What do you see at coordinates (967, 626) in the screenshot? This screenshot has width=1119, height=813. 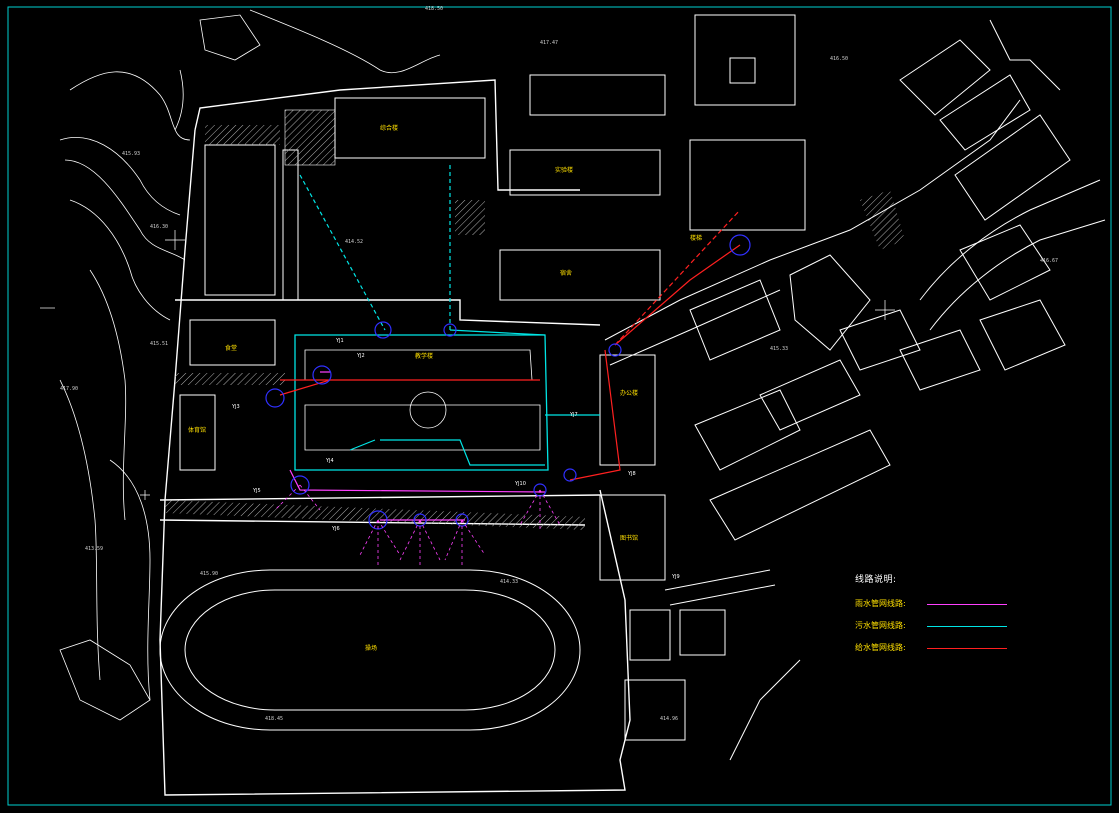 I see `legend-line-sewer` at bounding box center [967, 626].